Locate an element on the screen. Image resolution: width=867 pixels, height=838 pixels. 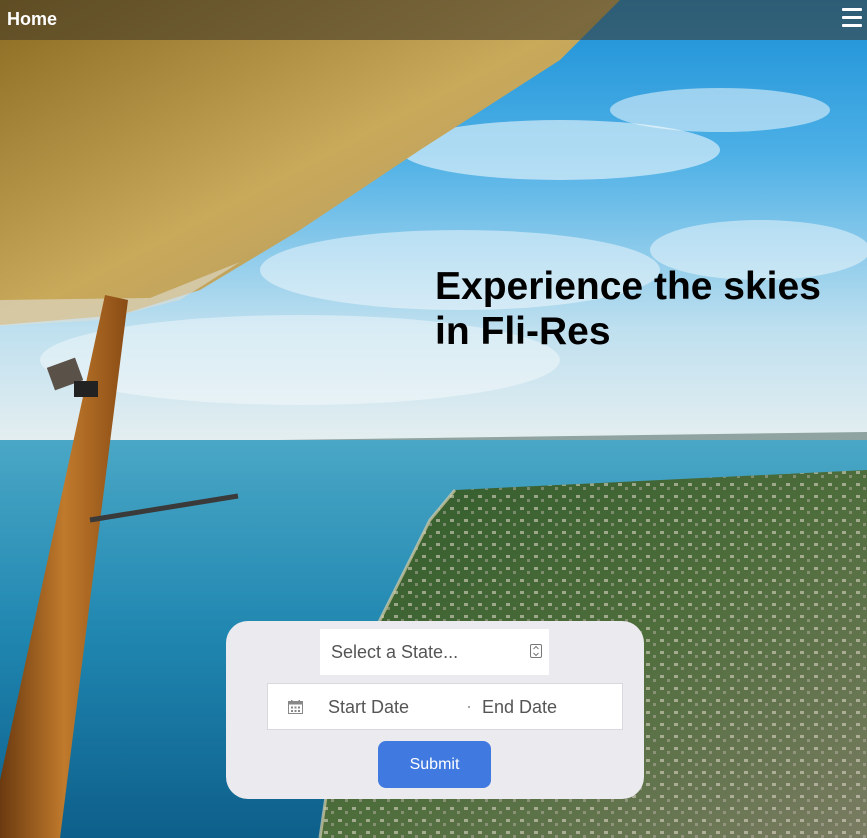
select-dropdown-icon is located at coordinates (536, 651).